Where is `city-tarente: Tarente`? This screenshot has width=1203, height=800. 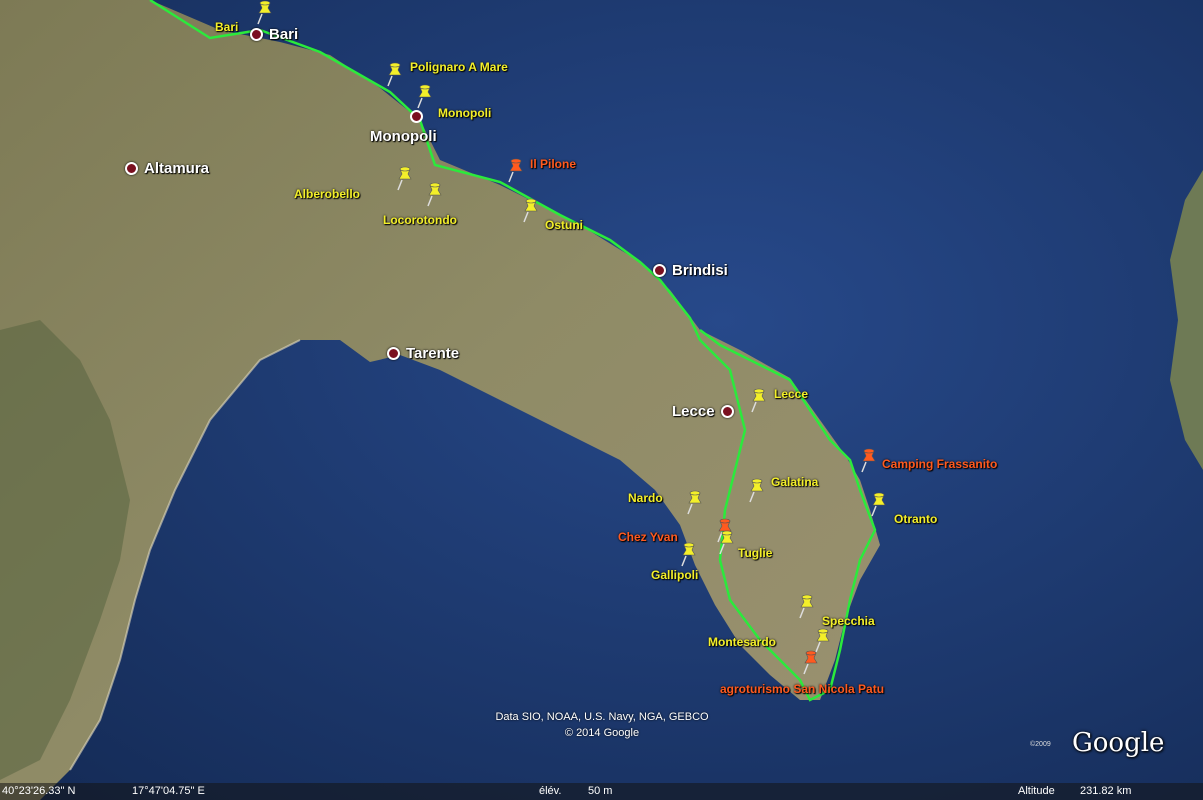
city-tarente: Tarente is located at coordinates (423, 353).